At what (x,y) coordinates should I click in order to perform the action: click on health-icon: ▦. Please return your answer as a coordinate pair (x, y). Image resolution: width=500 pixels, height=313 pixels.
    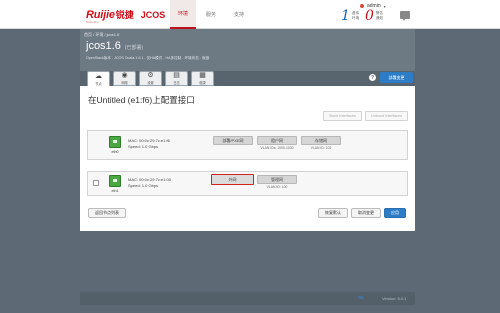
    Looking at the image, I should click on (202, 75).